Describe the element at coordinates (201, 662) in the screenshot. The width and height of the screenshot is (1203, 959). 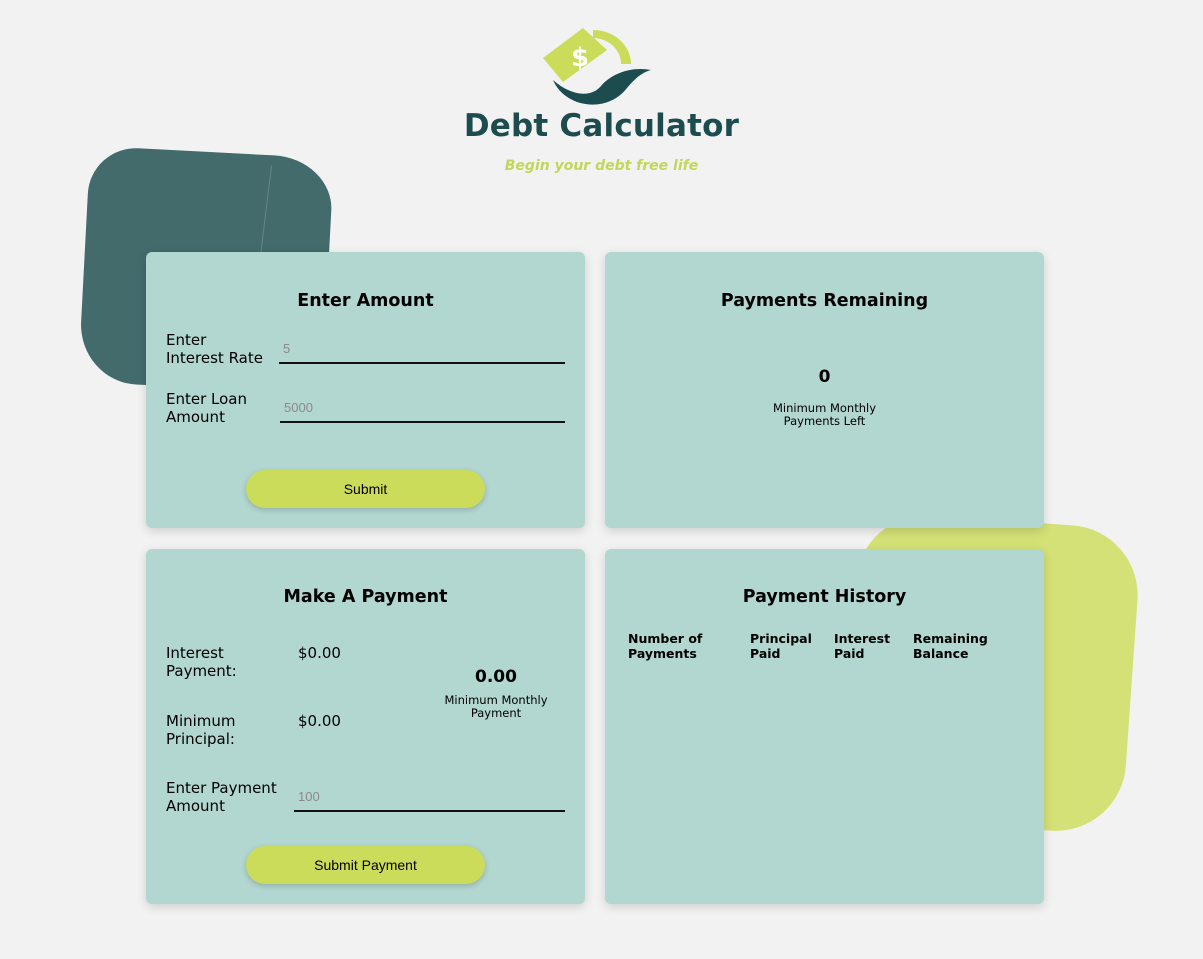
I see `interest-payment-label: Interest Payment:` at that location.